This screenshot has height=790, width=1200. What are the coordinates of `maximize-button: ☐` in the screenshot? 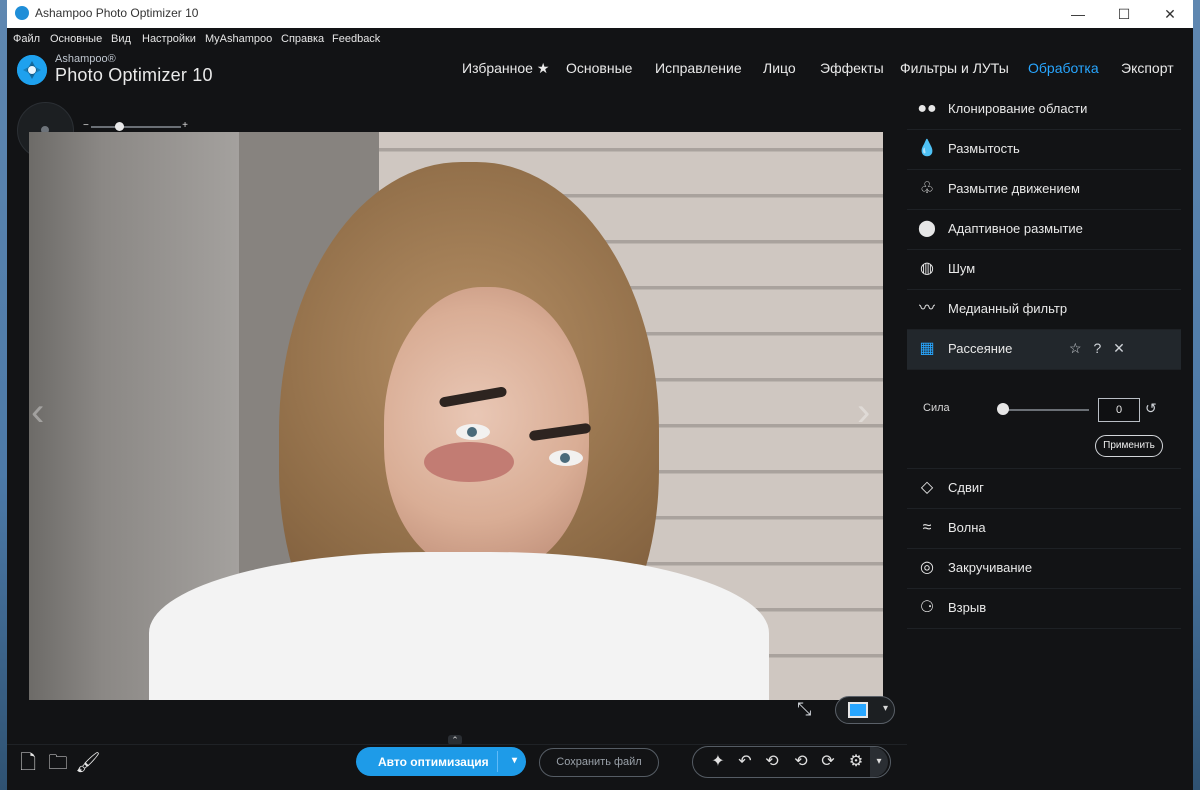 It's located at (1124, 14).